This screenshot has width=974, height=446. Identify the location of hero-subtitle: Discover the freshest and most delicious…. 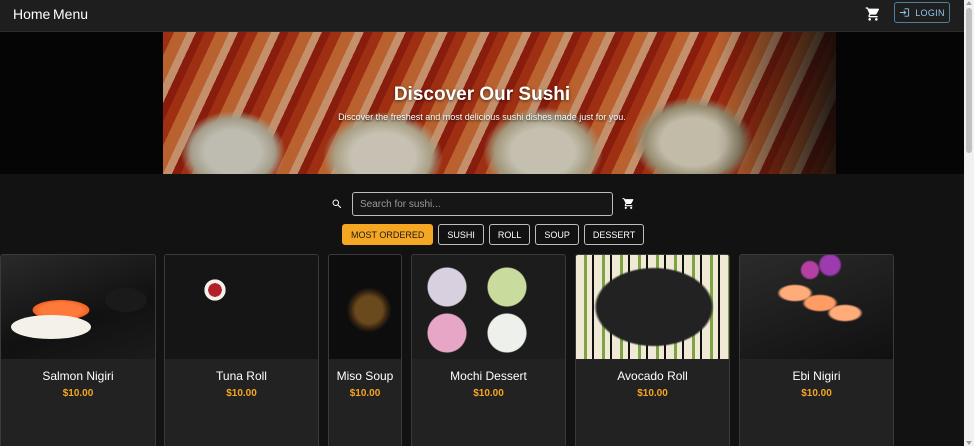
(482, 117).